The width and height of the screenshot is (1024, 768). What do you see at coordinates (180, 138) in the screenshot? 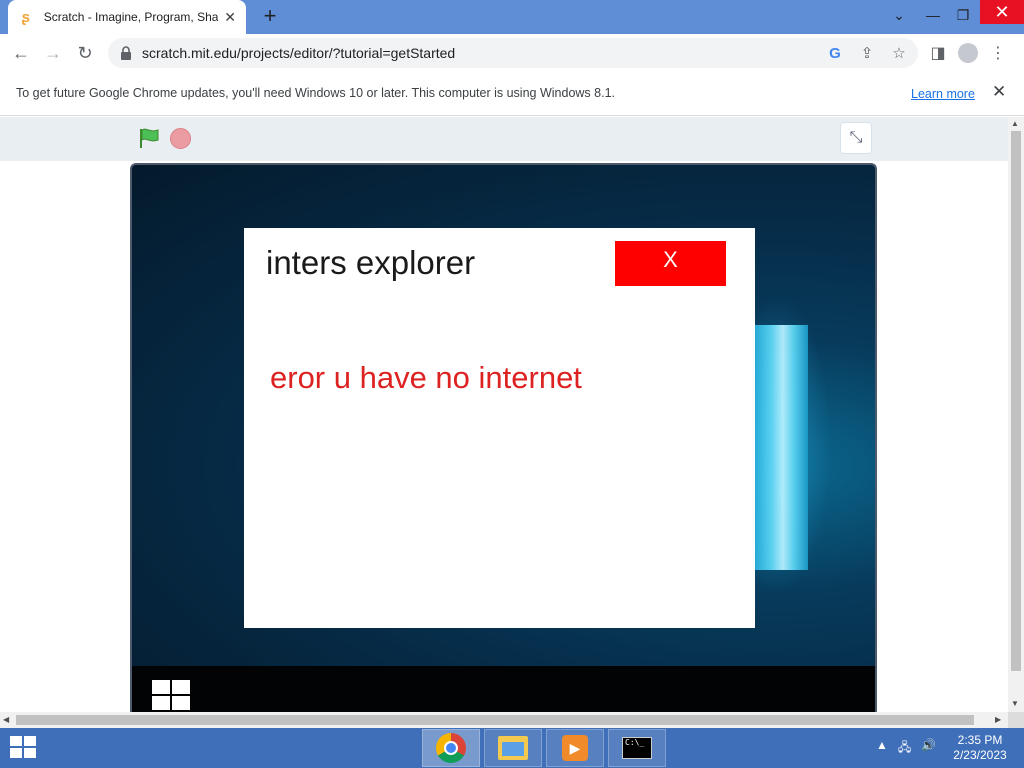
I see `stop-button` at bounding box center [180, 138].